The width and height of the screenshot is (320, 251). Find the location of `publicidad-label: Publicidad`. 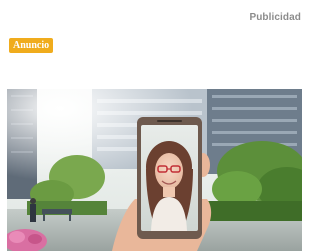

publicidad-label: Publicidad is located at coordinates (275, 17).